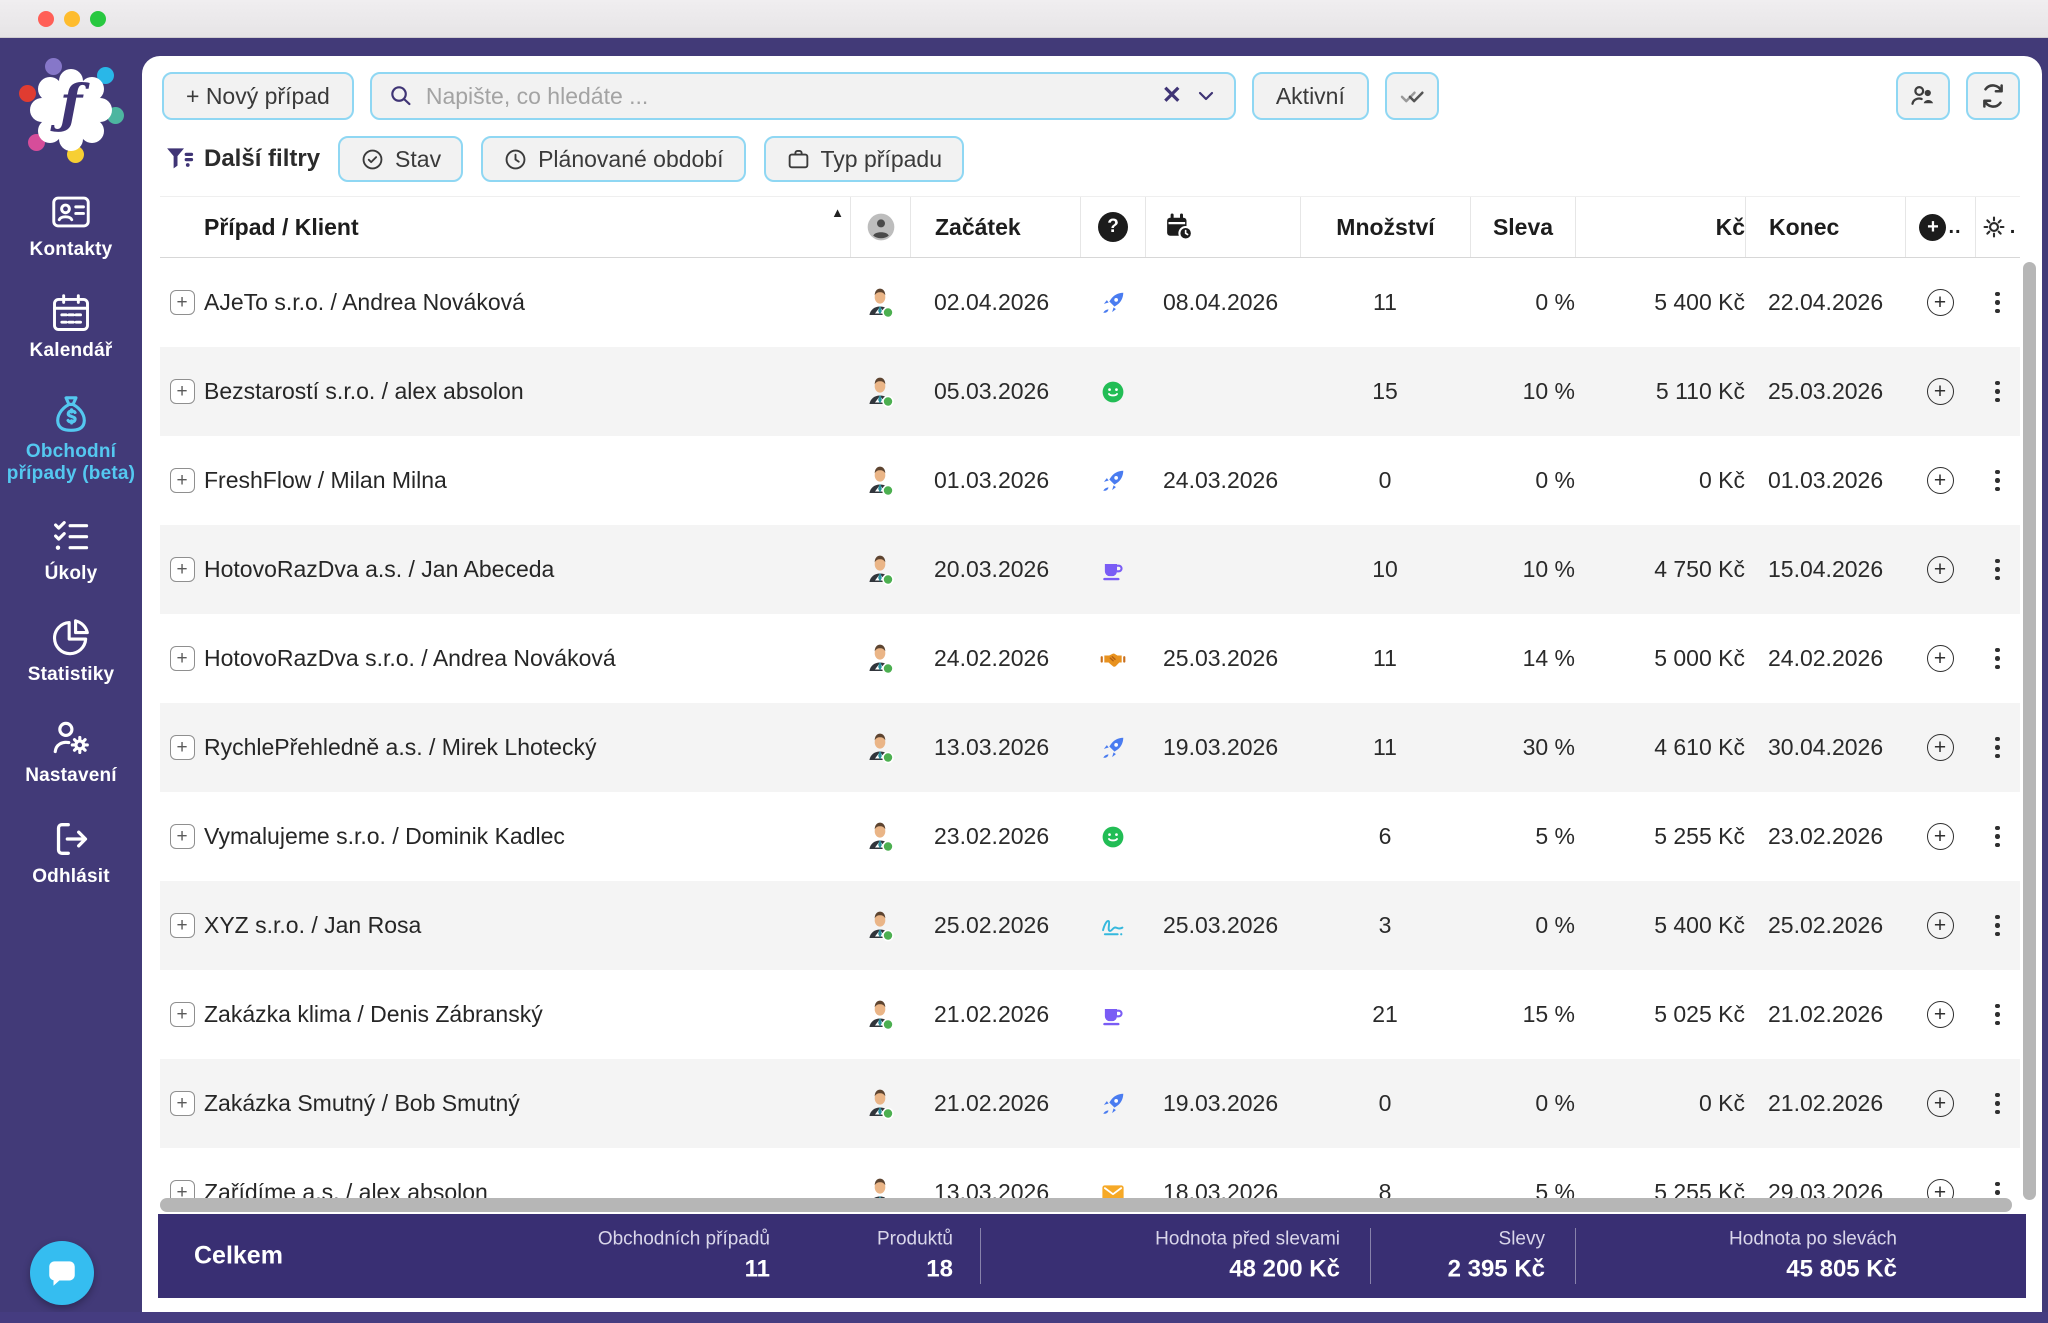 The width and height of the screenshot is (2048, 1323). I want to click on header-price: Kč, so click(1660, 227).